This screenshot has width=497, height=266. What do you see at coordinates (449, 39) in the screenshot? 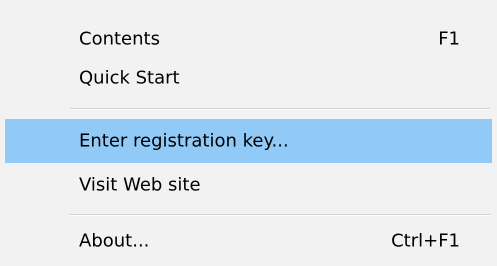
I see `menu-item-shortcut: F1` at bounding box center [449, 39].